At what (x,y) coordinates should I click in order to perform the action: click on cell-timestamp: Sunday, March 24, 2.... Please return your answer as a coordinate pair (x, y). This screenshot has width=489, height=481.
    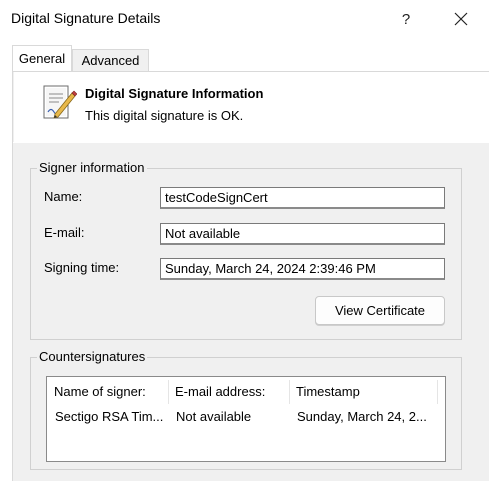
    Looking at the image, I should click on (362, 416).